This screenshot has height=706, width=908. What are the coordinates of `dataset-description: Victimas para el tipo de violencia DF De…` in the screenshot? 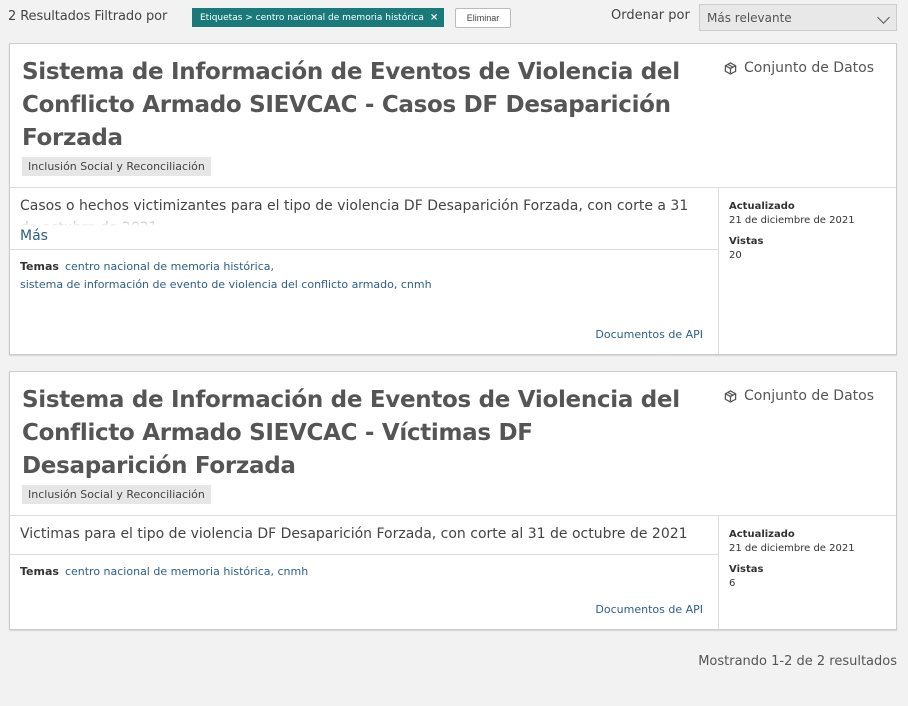 It's located at (354, 534).